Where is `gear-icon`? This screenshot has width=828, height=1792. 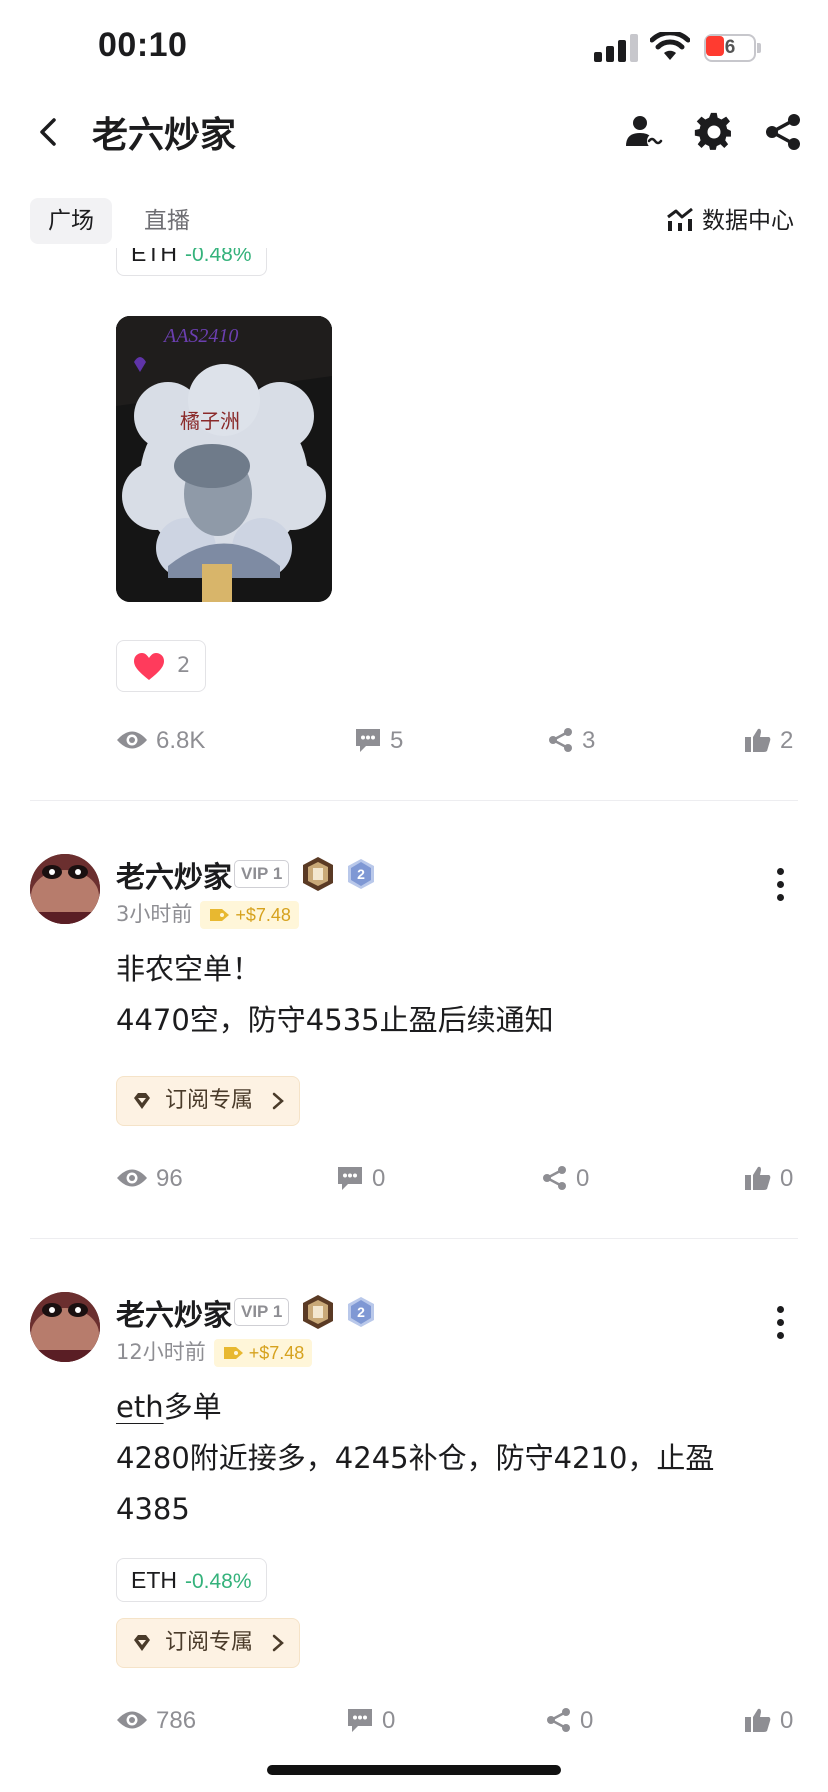
gear-icon is located at coordinates (714, 132).